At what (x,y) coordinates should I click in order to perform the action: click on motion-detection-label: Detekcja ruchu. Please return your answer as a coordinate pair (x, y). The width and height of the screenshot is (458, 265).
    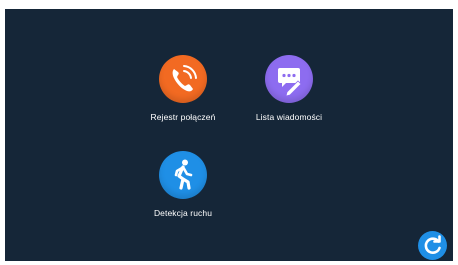
    Looking at the image, I should click on (183, 213).